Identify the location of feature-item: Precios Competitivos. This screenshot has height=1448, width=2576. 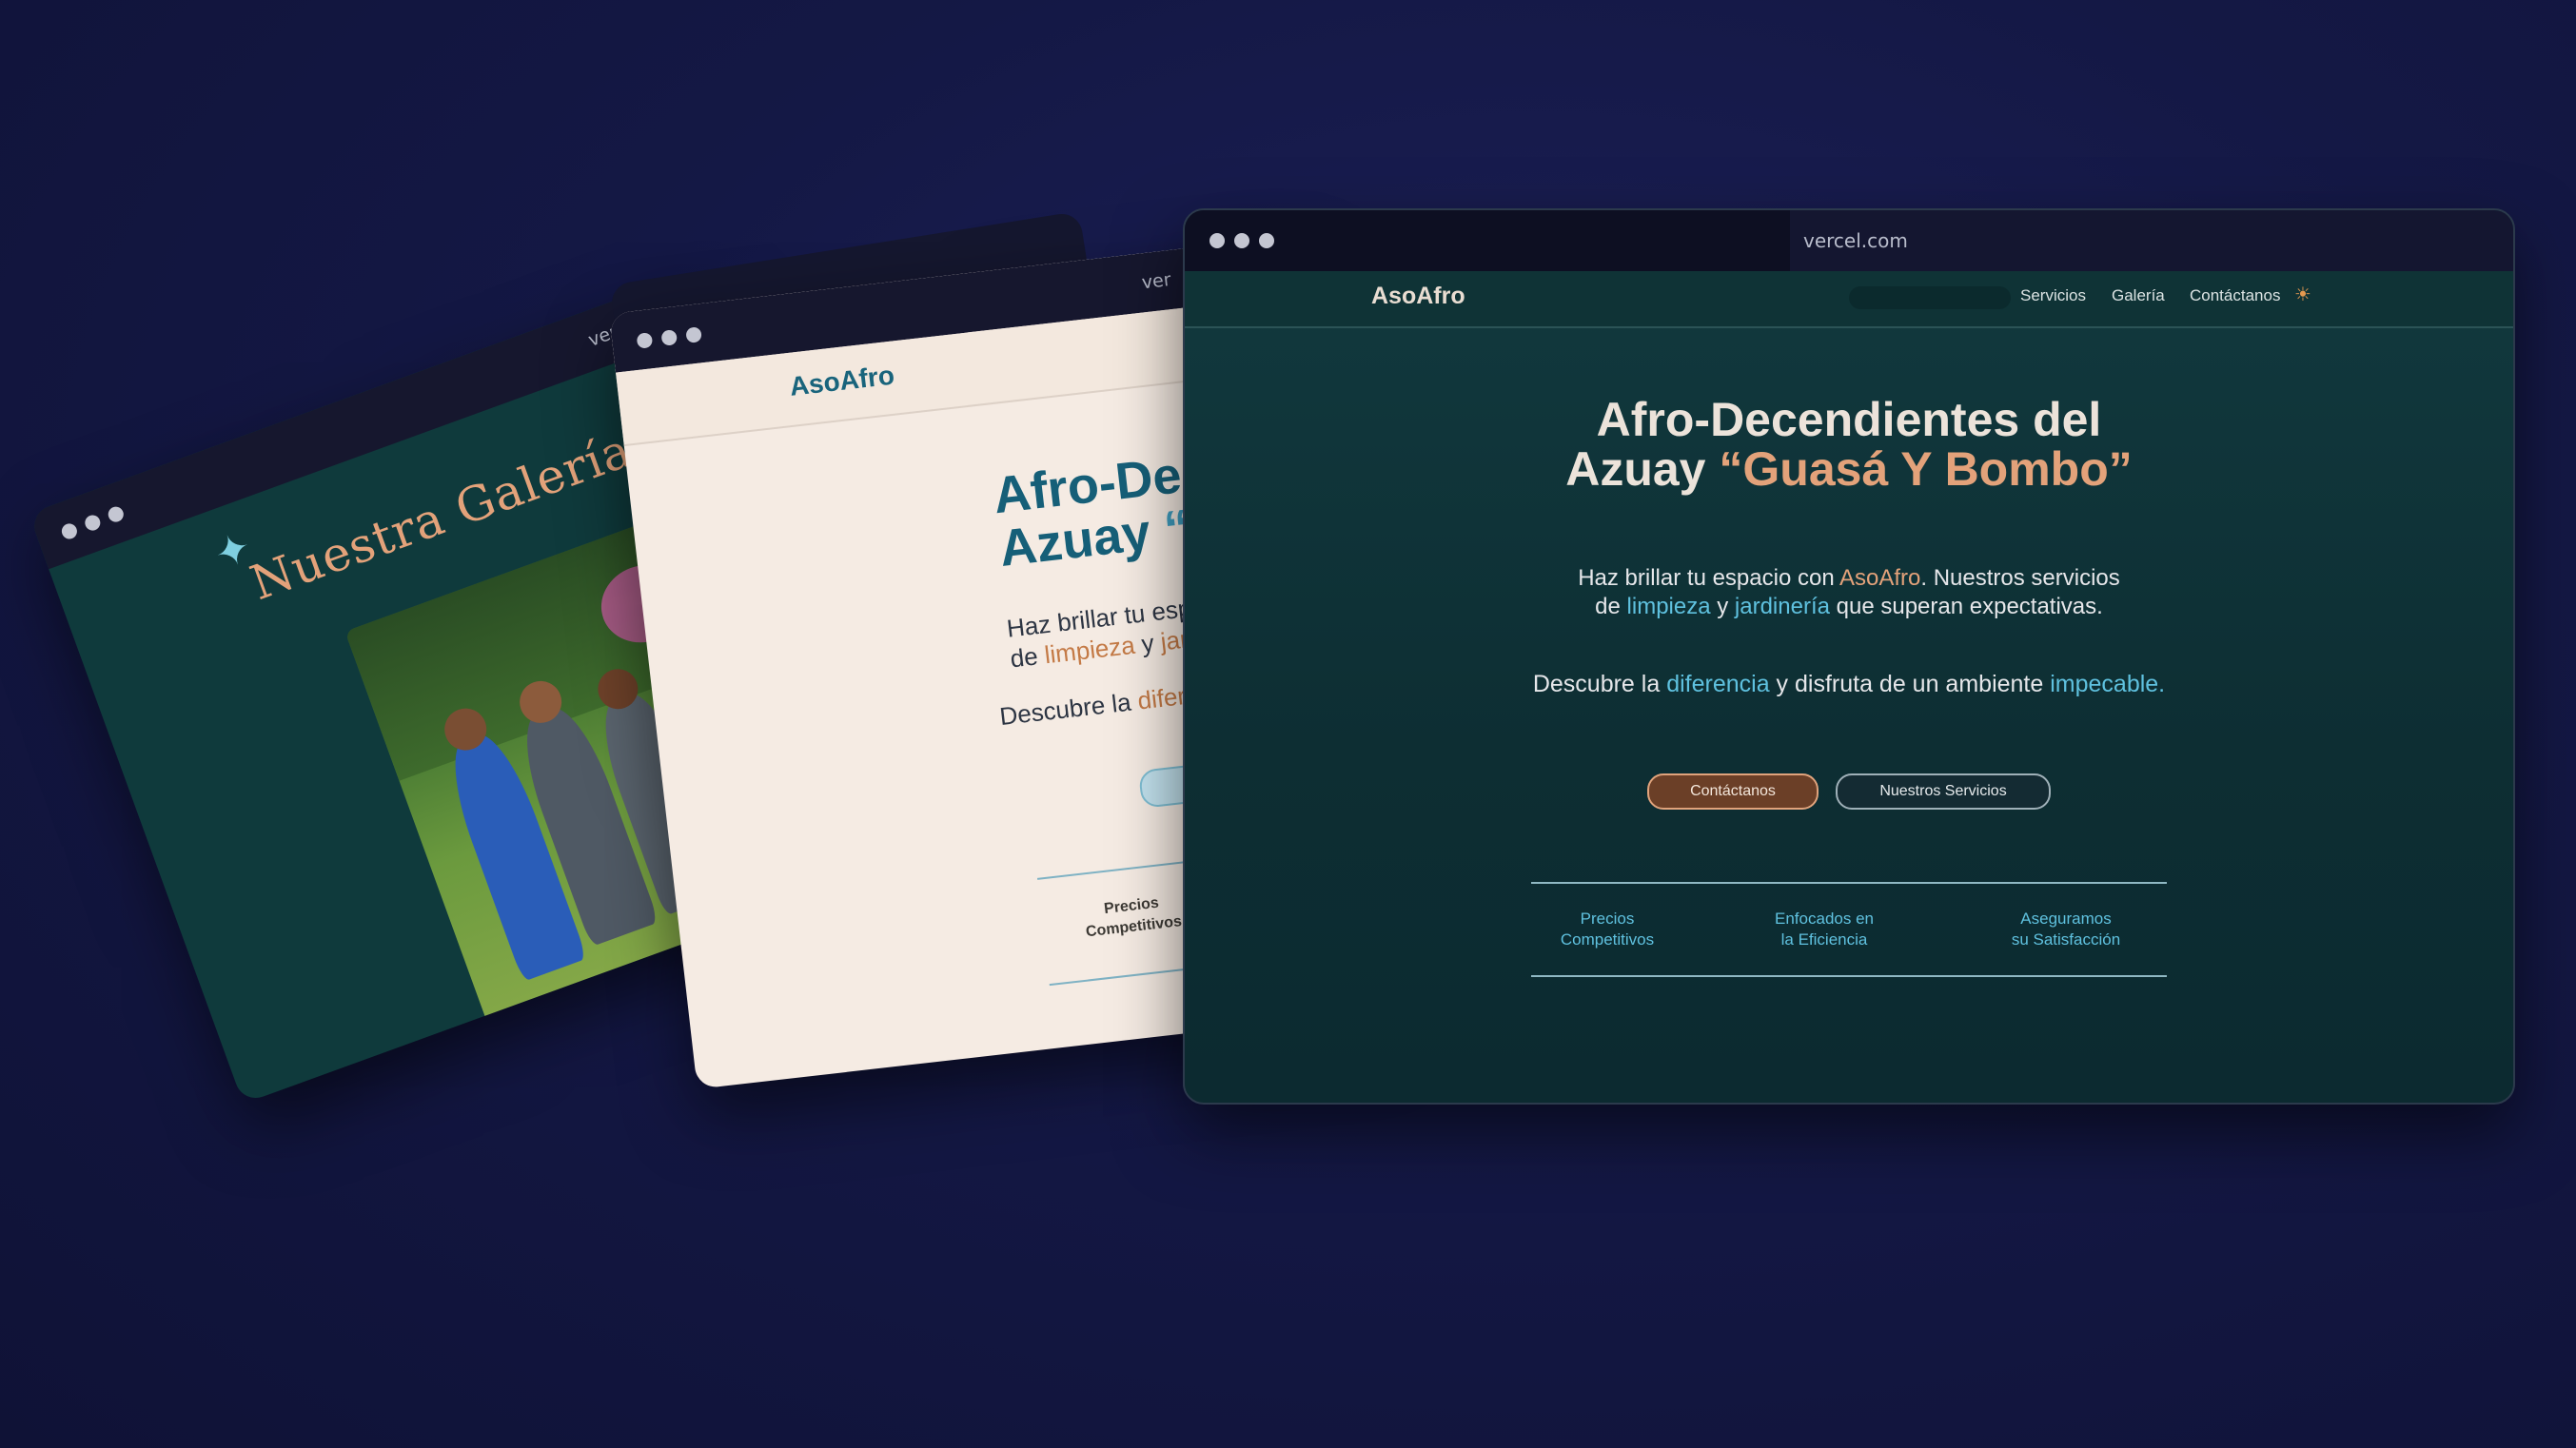
(1607, 929).